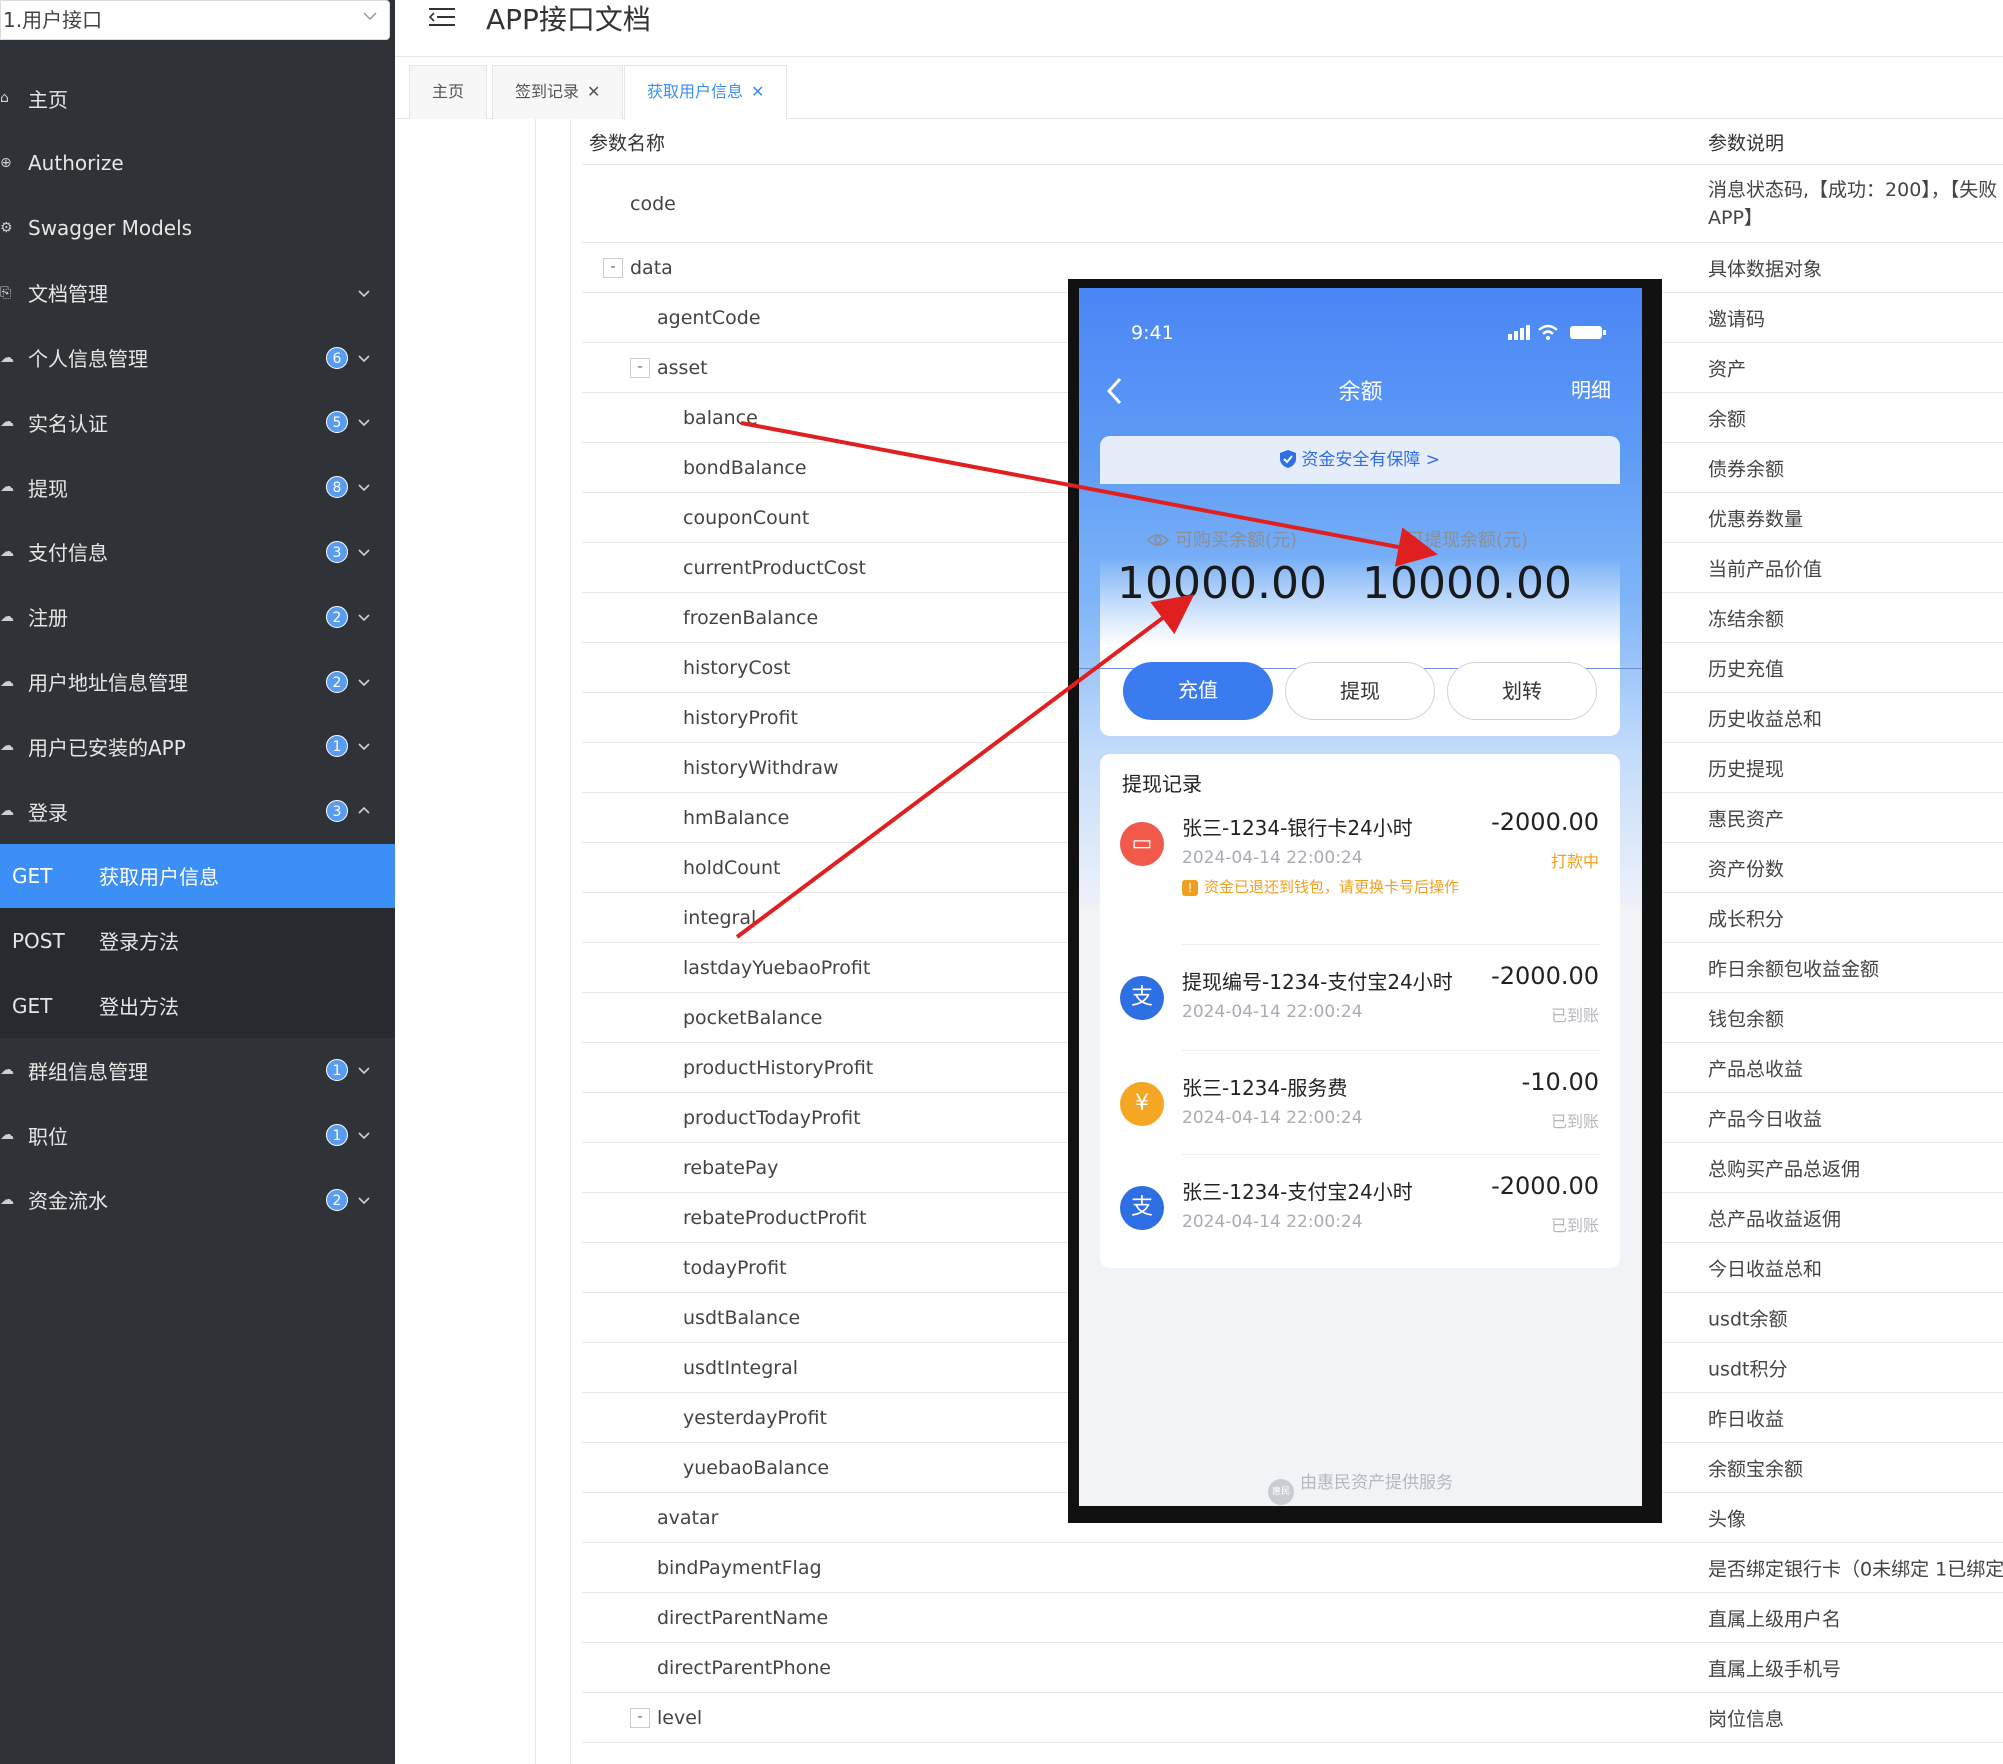 The width and height of the screenshot is (2003, 1764). Describe the element at coordinates (337, 357) in the screenshot. I see `count-badge: 6` at that location.